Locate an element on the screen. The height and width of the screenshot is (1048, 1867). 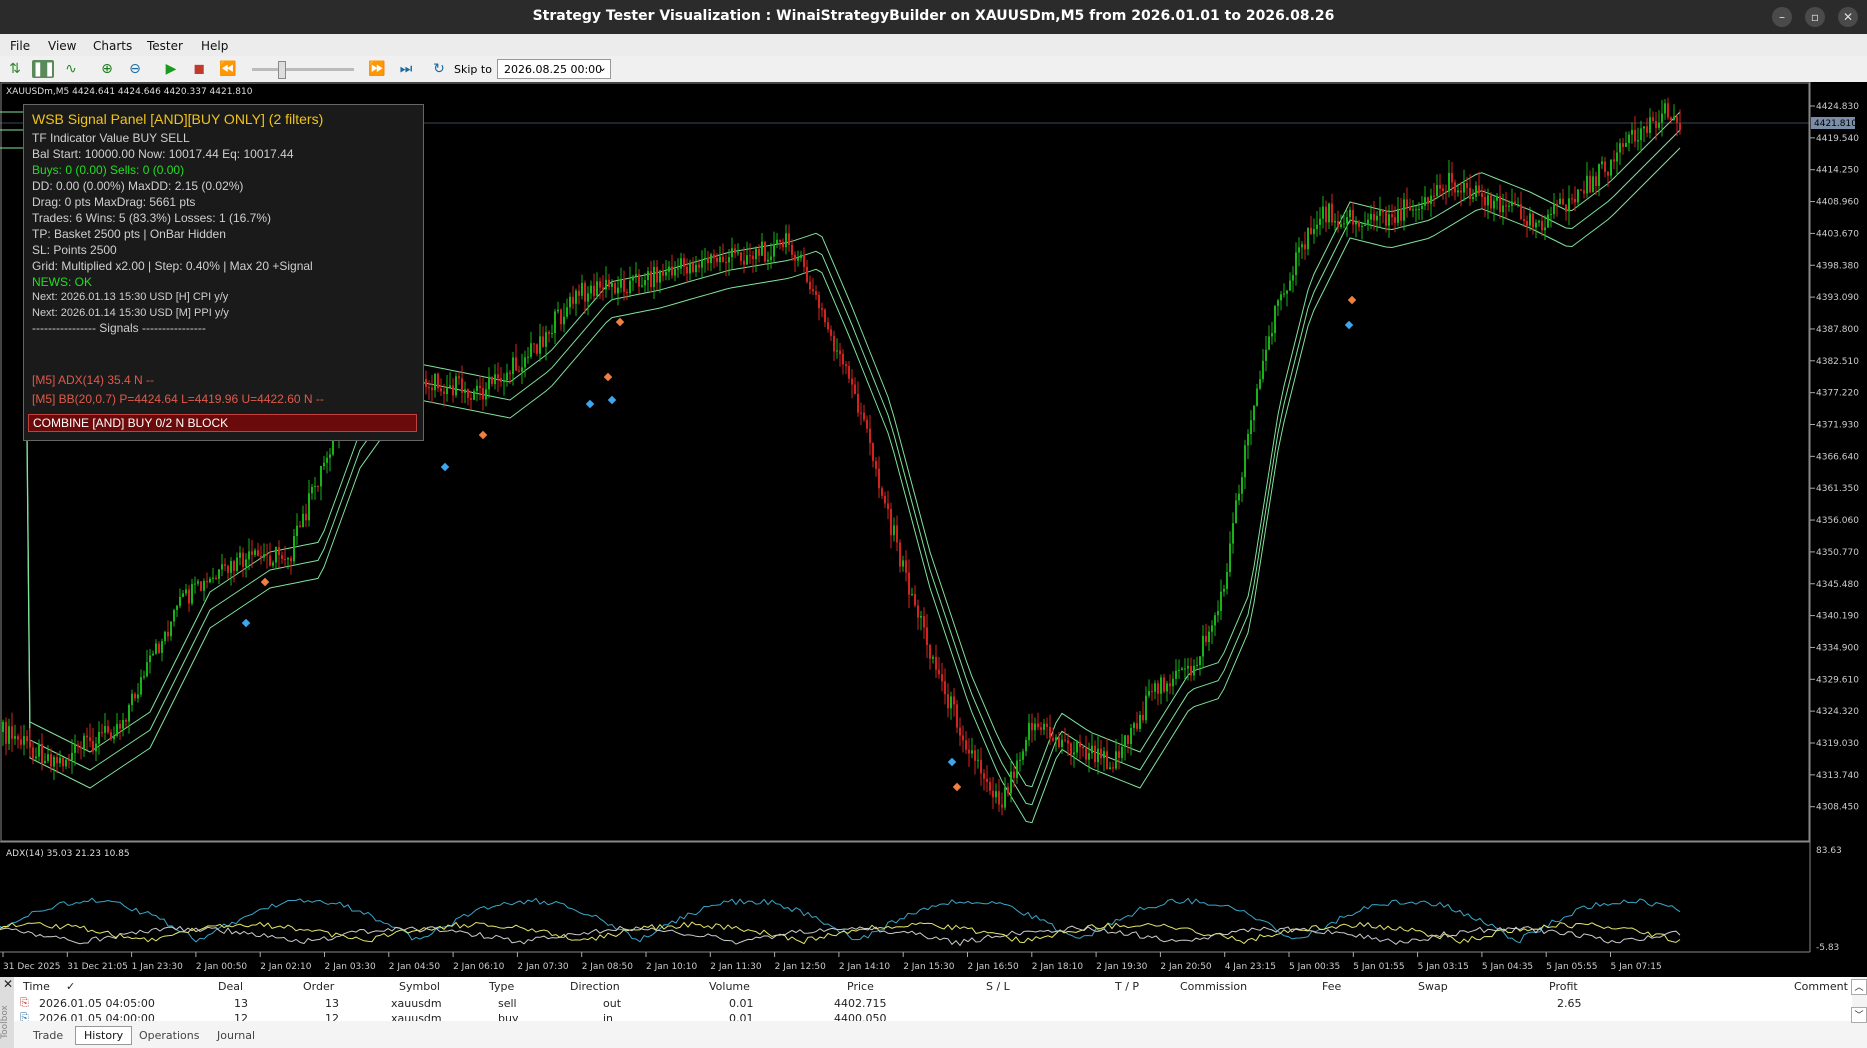
current-price-label: 4421.810 is located at coordinates (1835, 124).